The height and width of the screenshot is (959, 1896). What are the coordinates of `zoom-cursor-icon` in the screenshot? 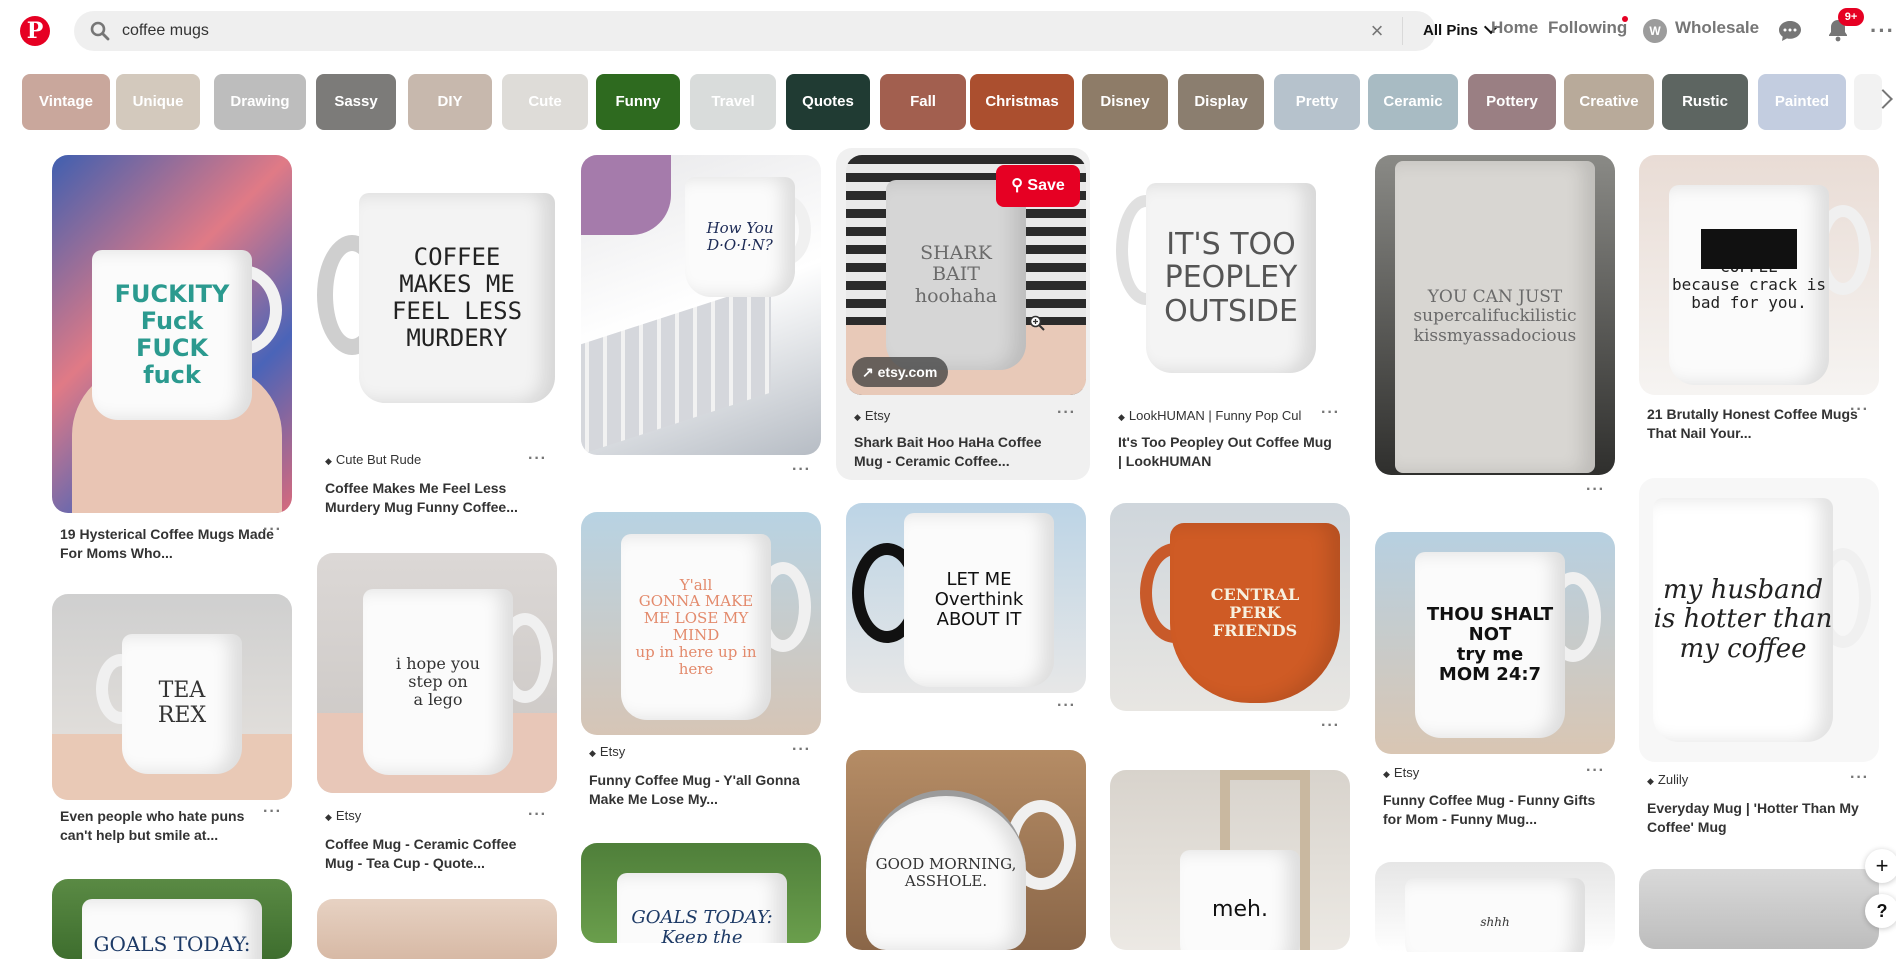 It's located at (1037, 323).